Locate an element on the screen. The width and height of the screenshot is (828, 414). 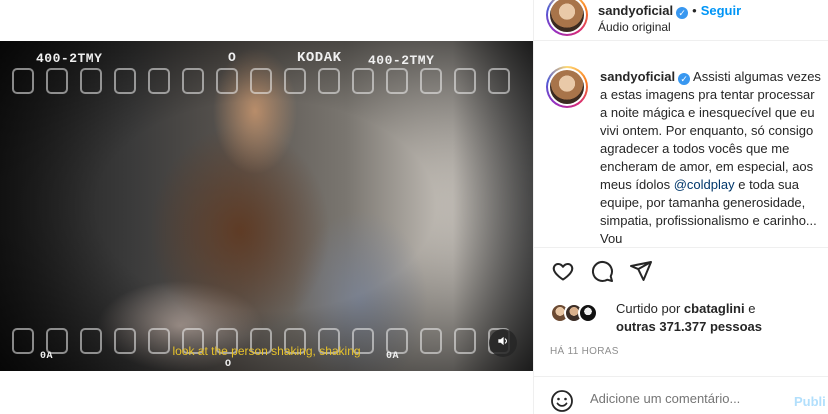
likes-count: outras 371.377 pessoas is located at coordinates (689, 326).